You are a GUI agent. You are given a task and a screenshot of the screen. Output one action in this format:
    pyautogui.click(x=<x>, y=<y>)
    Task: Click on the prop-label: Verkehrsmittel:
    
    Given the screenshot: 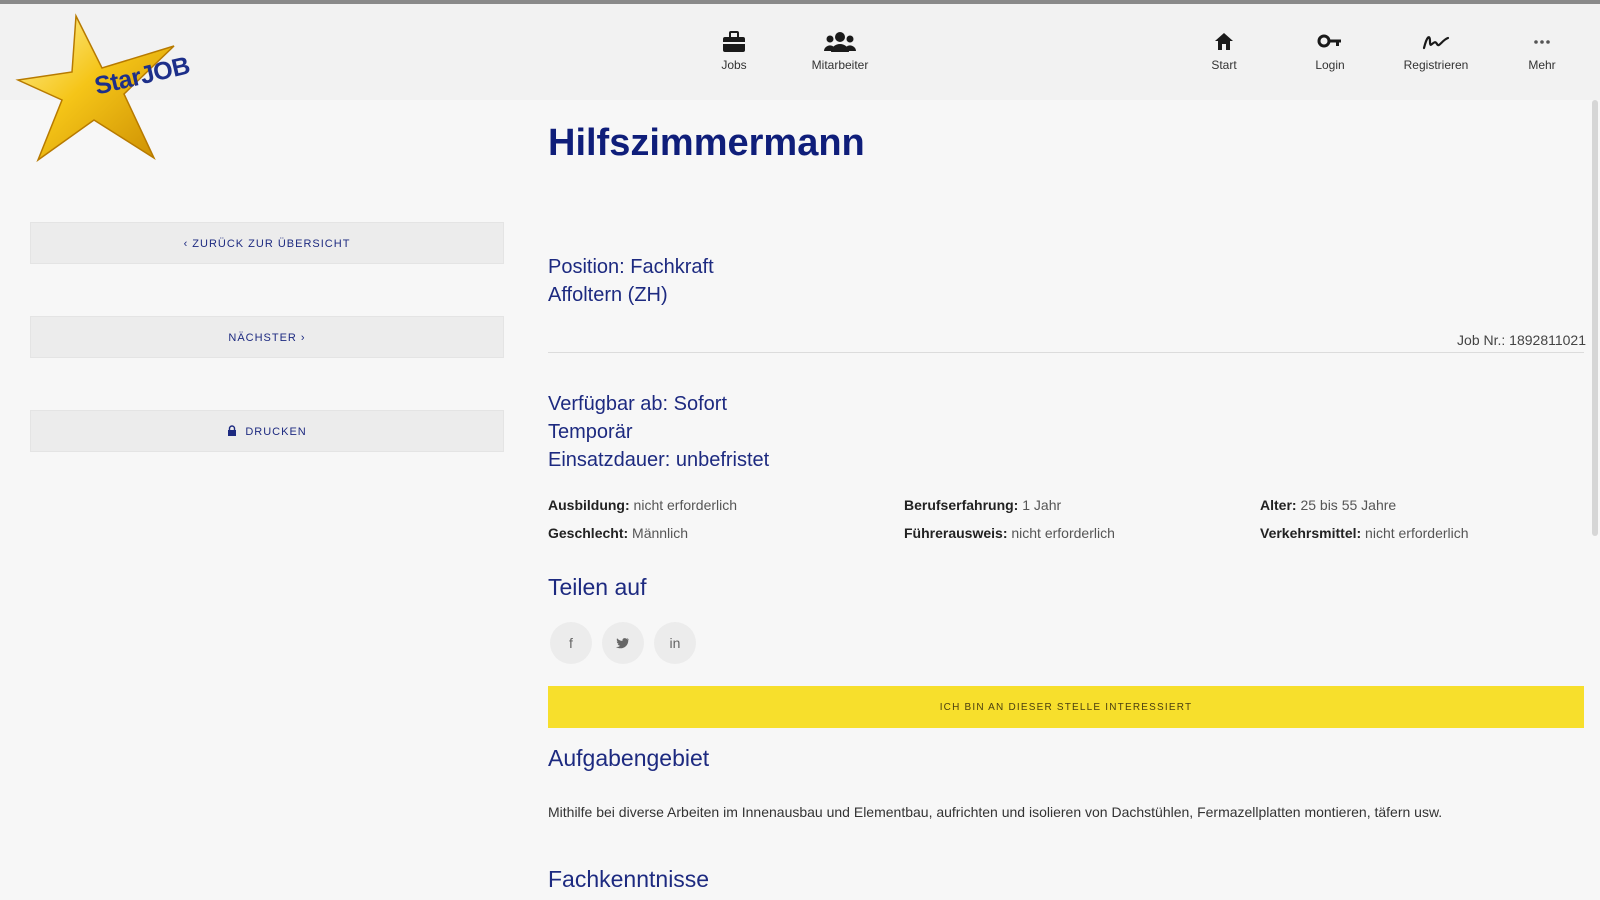 What is the action you would take?
    pyautogui.click(x=1311, y=533)
    